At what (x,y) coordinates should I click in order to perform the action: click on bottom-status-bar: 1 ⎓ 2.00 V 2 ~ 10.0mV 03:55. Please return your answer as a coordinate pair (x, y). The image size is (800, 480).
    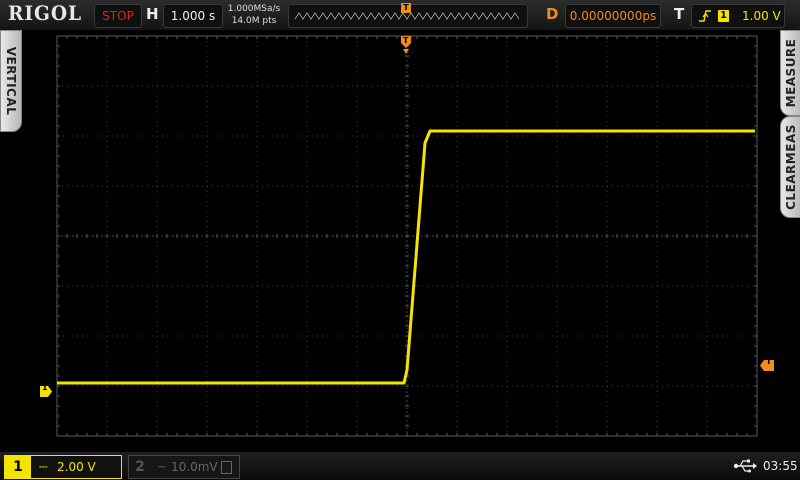
    Looking at the image, I should click on (400, 466).